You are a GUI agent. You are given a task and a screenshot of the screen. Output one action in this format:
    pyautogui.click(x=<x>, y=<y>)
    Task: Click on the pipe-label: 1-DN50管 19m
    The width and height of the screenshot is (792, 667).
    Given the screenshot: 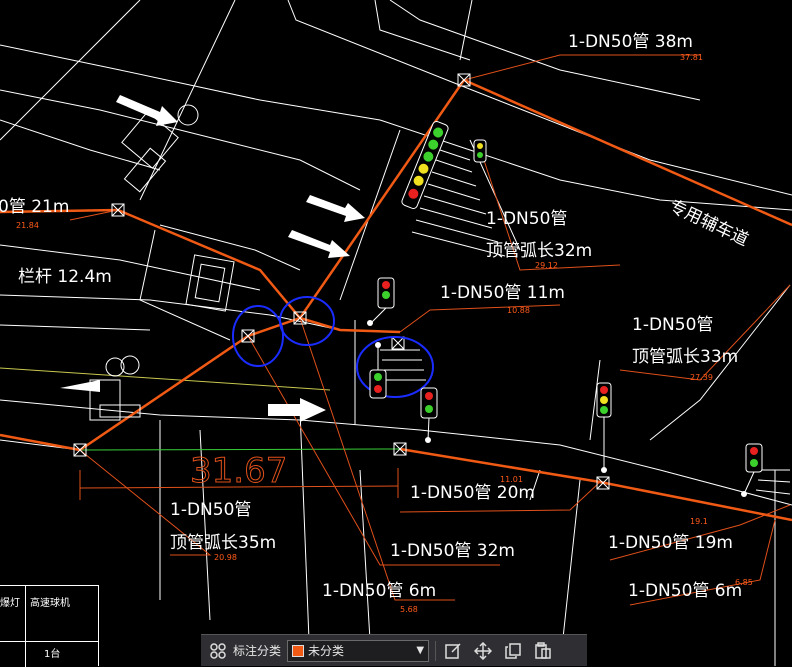 What is the action you would take?
    pyautogui.click(x=670, y=543)
    